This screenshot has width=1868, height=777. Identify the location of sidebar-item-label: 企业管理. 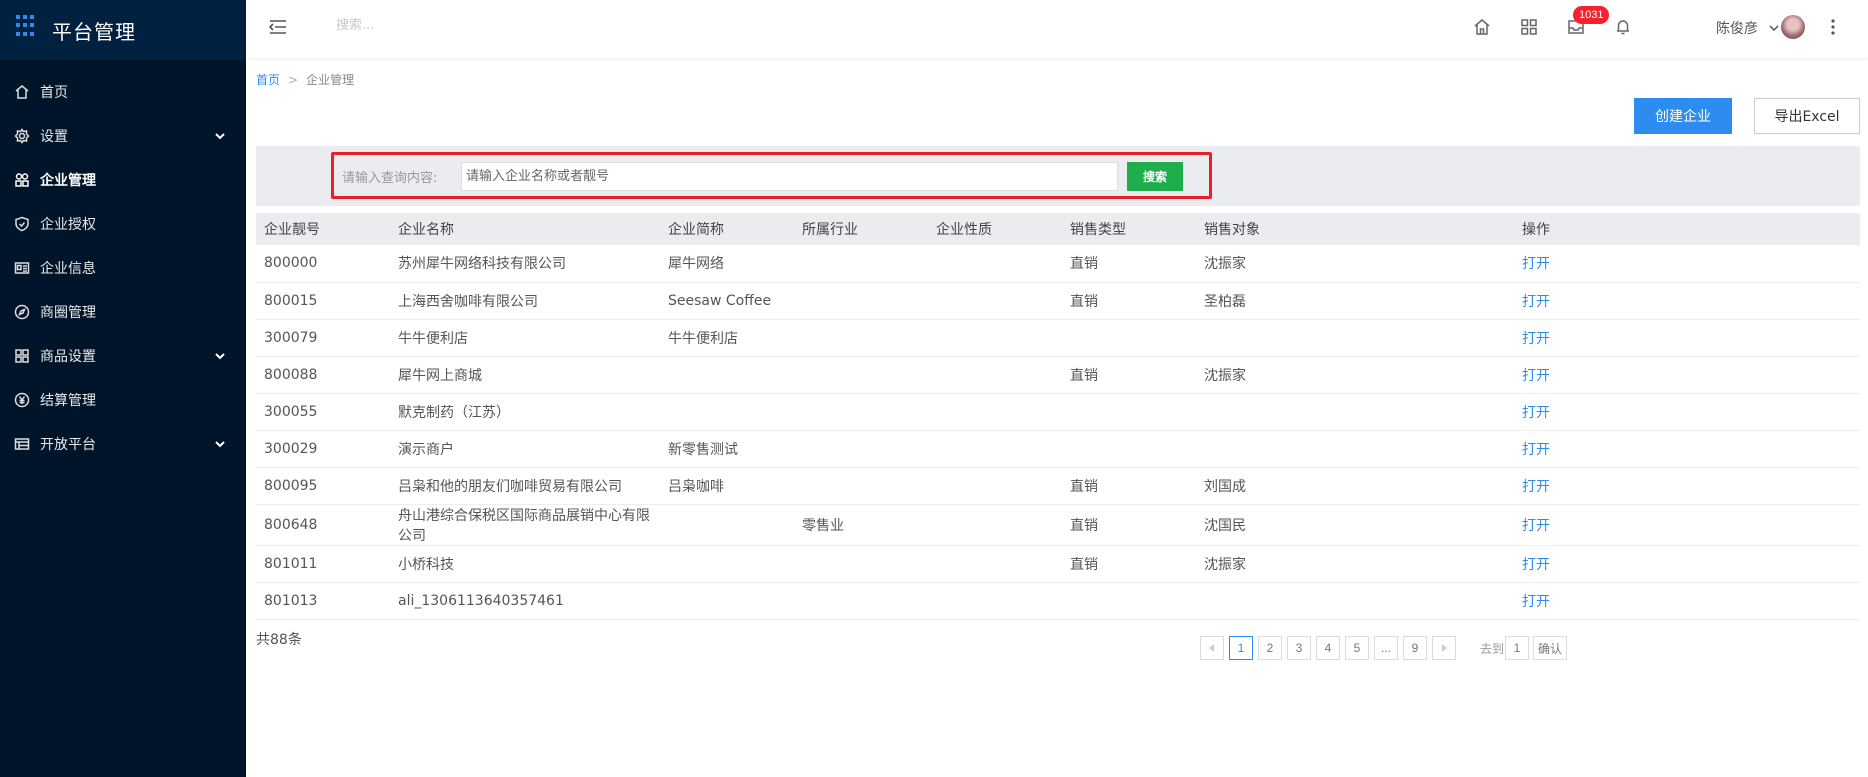
(68, 181).